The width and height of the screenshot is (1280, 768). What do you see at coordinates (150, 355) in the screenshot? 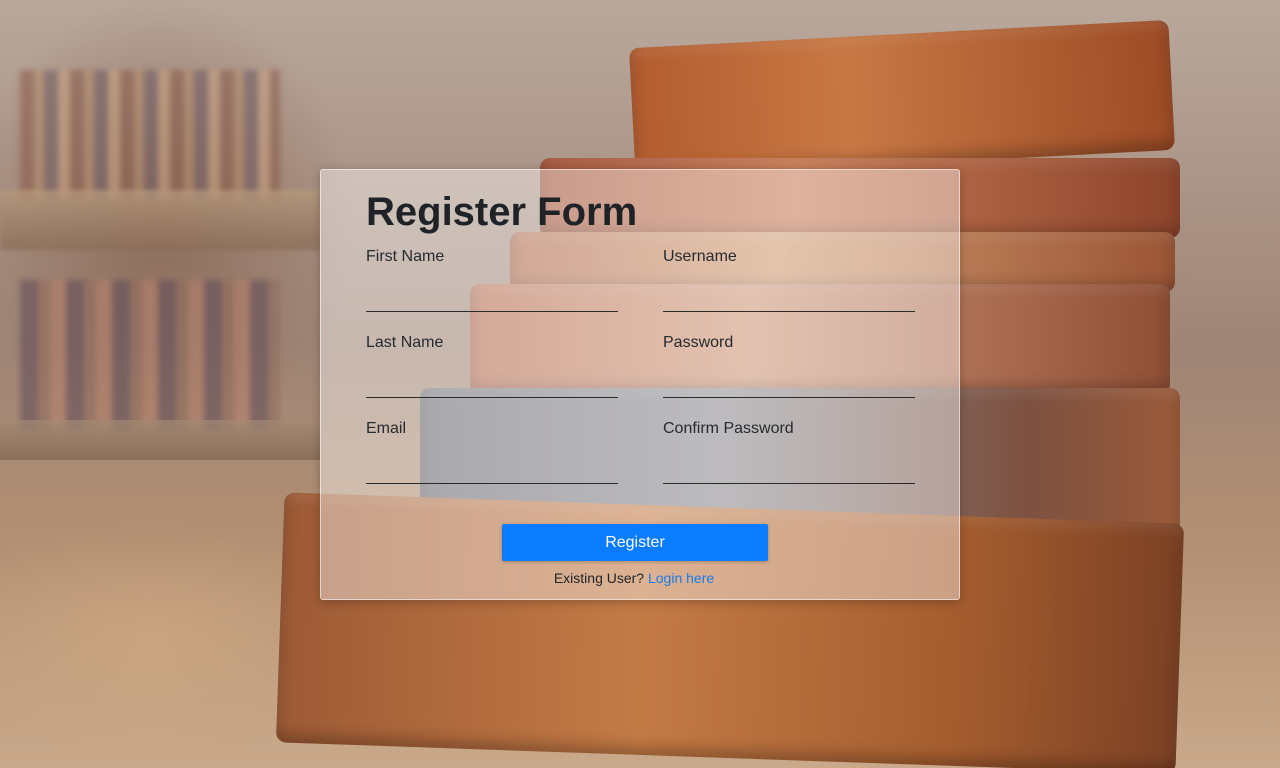
I see `bookshelf-blur-lower` at bounding box center [150, 355].